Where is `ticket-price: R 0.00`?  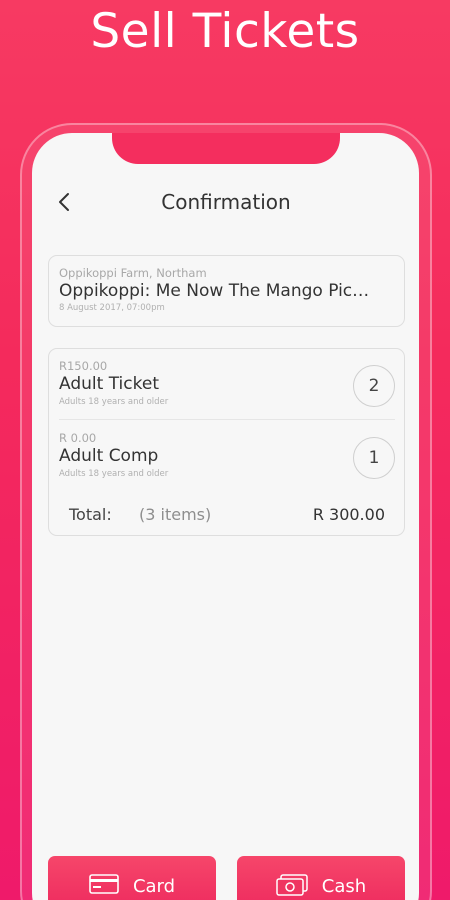 ticket-price: R 0.00 is located at coordinates (78, 438).